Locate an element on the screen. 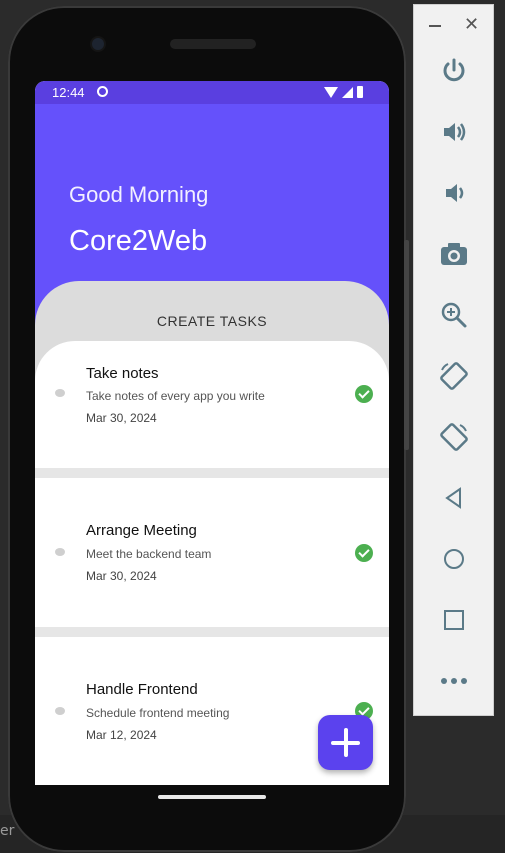 The width and height of the screenshot is (505, 853). wifi-icon is located at coordinates (331, 92).